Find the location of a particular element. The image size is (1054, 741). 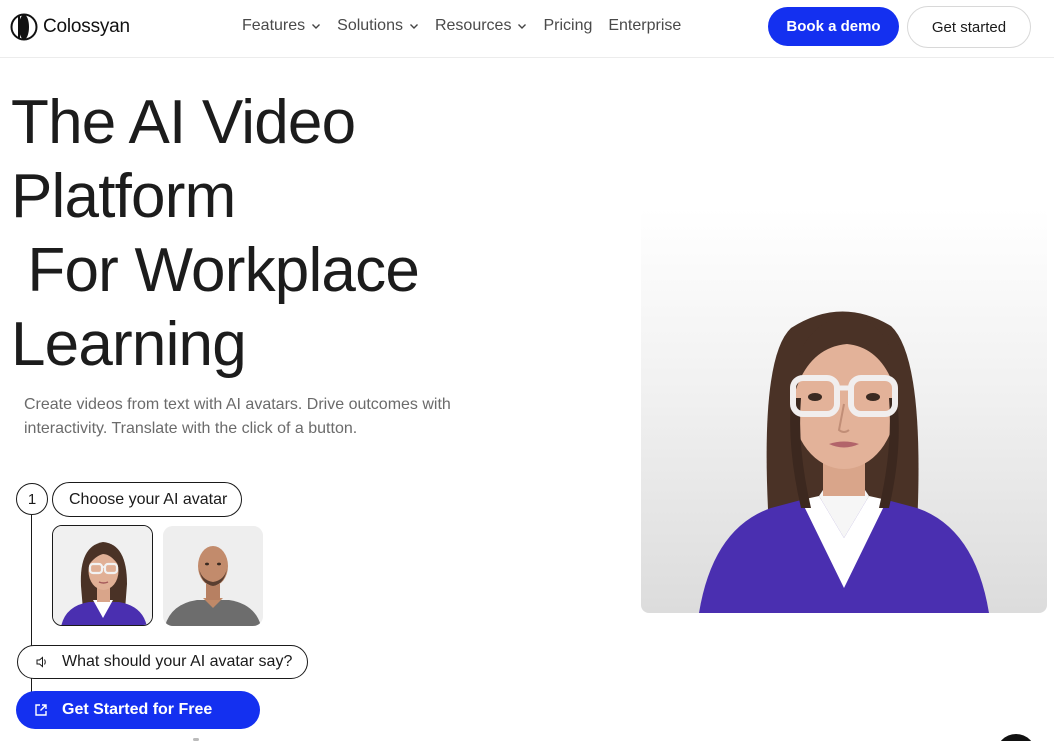

male-avatar-icon is located at coordinates (213, 576).